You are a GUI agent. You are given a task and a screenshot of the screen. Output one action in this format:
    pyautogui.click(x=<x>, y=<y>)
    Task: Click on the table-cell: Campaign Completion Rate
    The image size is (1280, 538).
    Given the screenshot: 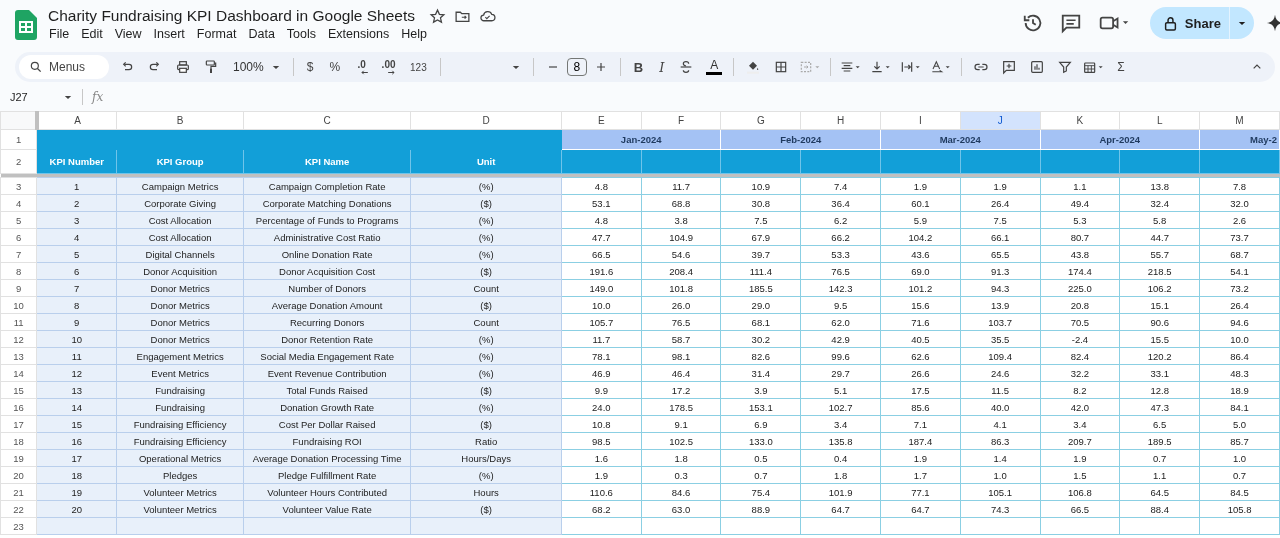 What is the action you would take?
    pyautogui.click(x=327, y=186)
    